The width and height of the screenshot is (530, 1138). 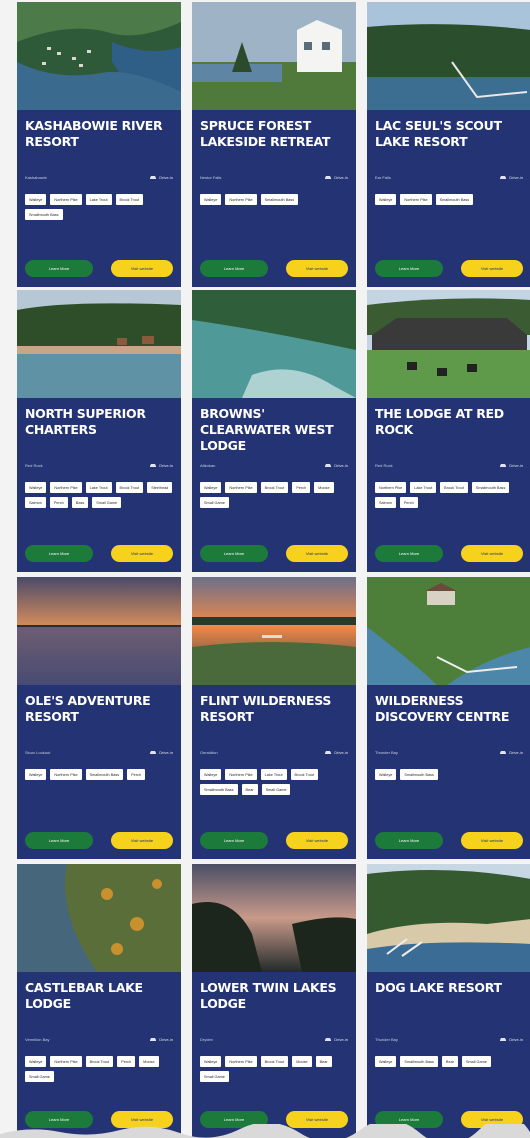 What do you see at coordinates (268, 995) in the screenshot?
I see `resort-title: Lower Twin Lakes Lodge` at bounding box center [268, 995].